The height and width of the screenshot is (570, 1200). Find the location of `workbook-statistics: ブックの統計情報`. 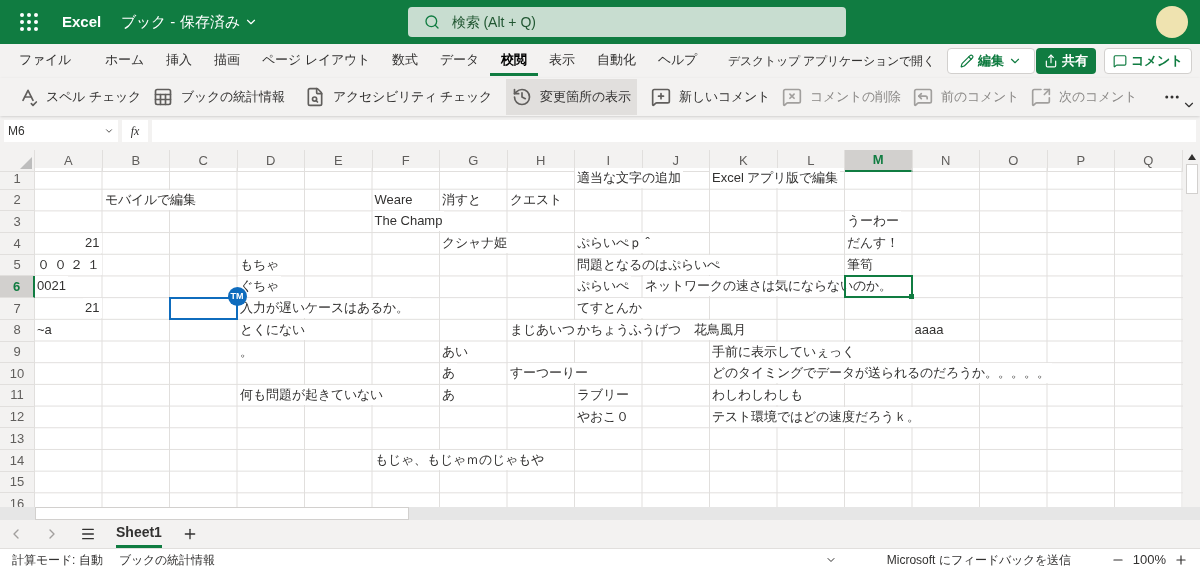

workbook-statistics: ブックの統計情報 is located at coordinates (166, 559).